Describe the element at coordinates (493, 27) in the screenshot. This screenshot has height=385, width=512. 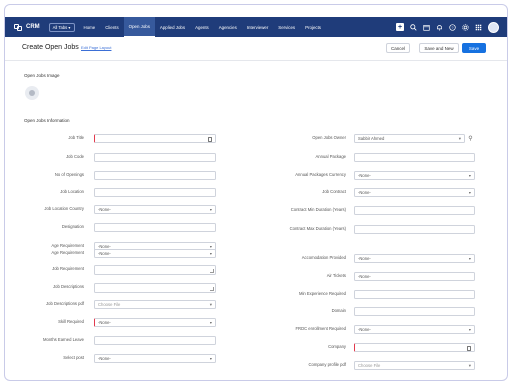
I see `avatar` at that location.